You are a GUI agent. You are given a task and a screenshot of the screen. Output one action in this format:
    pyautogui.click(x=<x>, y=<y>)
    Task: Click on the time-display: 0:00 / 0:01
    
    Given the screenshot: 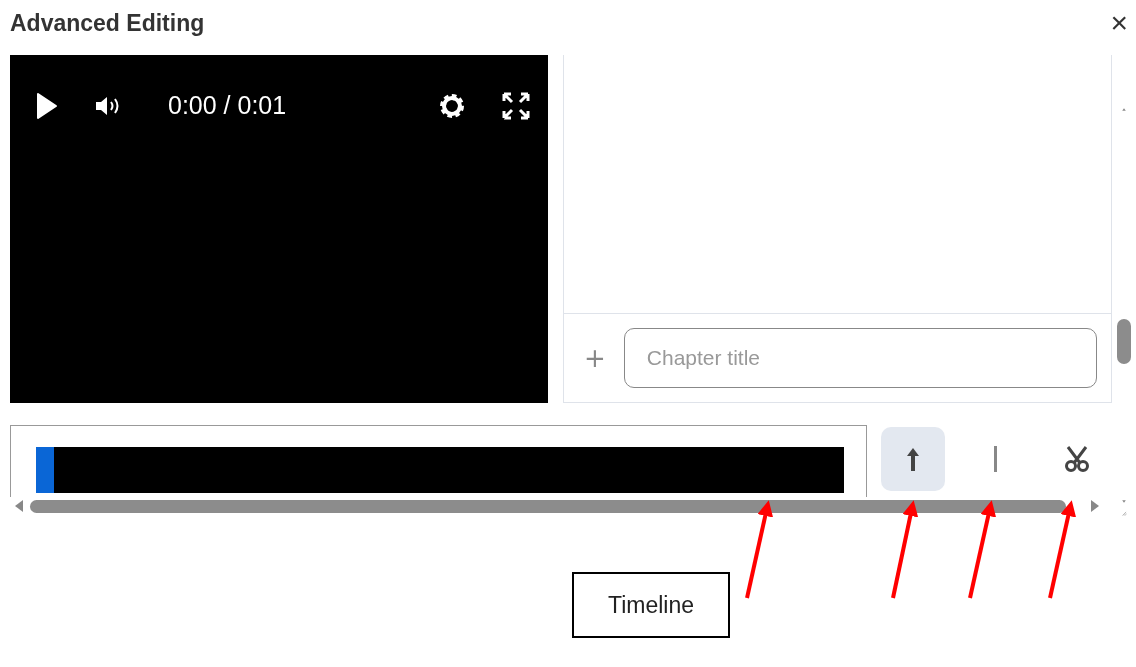 What is the action you would take?
    pyautogui.click(x=228, y=105)
    